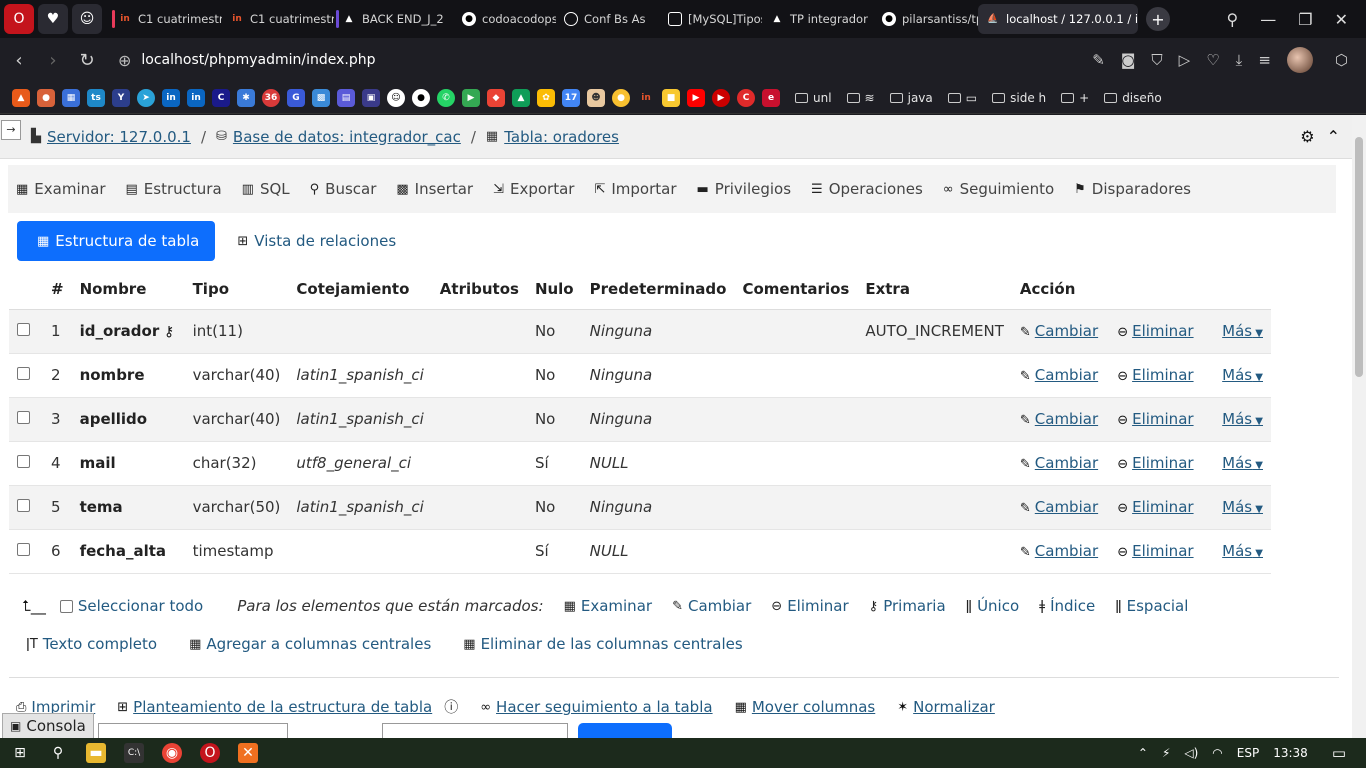 The width and height of the screenshot is (1366, 768). I want to click on collapse-navigation-button: →, so click(11, 129).